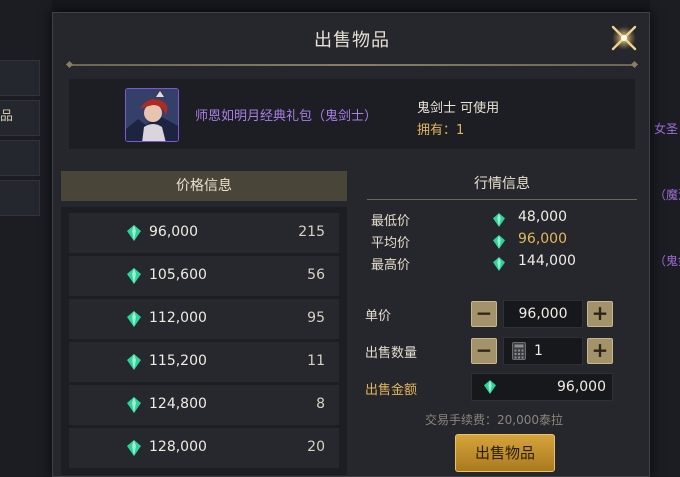 This screenshot has width=680, height=477. What do you see at coordinates (391, 243) in the screenshot?
I see `average-price-label: 平均价` at bounding box center [391, 243].